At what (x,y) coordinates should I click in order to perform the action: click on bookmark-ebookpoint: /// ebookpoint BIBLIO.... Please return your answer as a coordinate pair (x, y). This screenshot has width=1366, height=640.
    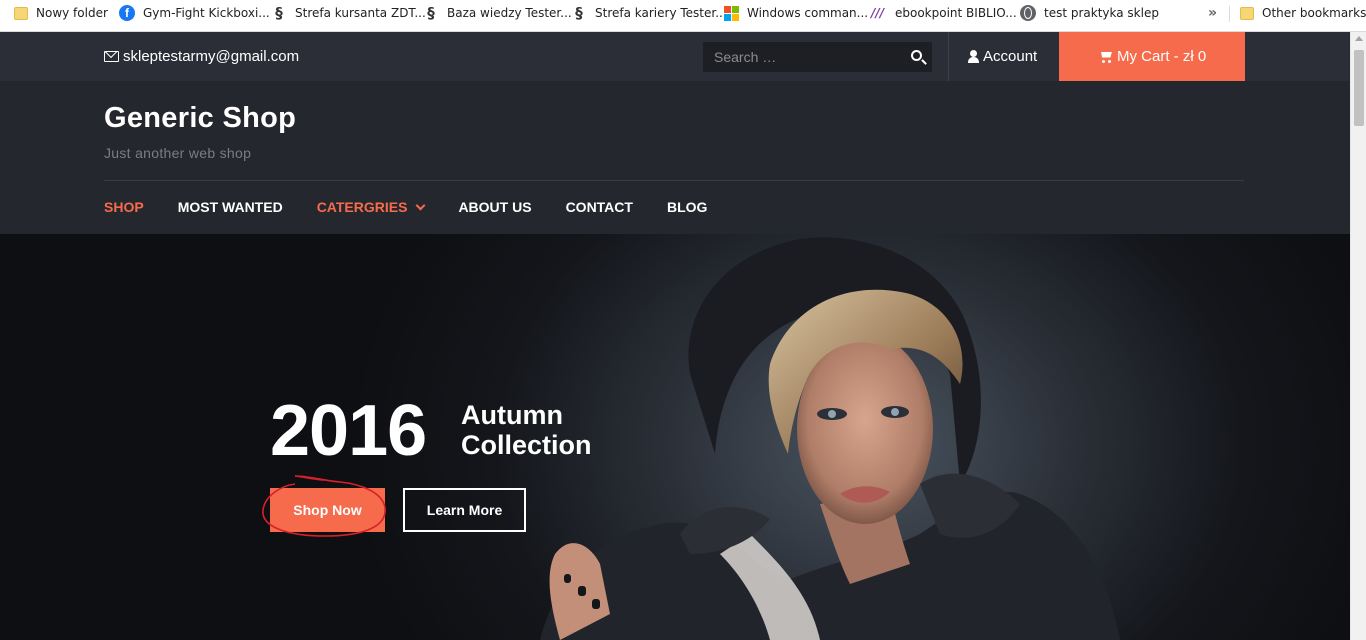
    Looking at the image, I should click on (944, 13).